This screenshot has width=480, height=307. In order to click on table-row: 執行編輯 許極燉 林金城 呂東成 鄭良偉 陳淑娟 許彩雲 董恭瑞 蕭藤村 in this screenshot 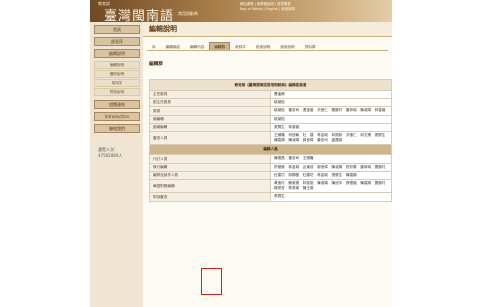, I will do `click(270, 167)`.